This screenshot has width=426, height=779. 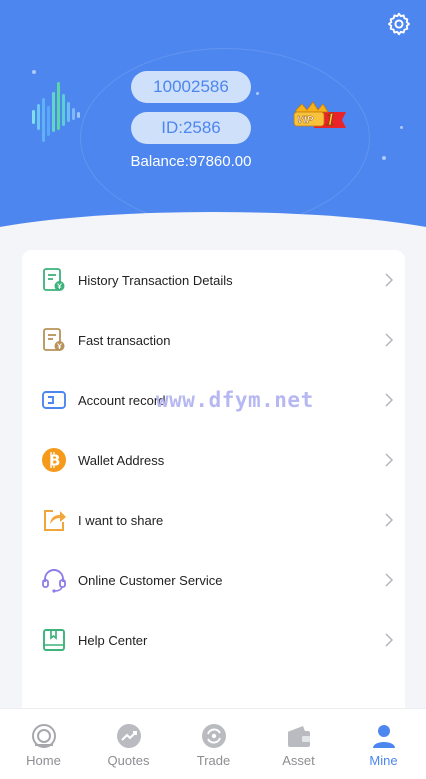 What do you see at coordinates (54, 400) in the screenshot?
I see `wallet-card-icon` at bounding box center [54, 400].